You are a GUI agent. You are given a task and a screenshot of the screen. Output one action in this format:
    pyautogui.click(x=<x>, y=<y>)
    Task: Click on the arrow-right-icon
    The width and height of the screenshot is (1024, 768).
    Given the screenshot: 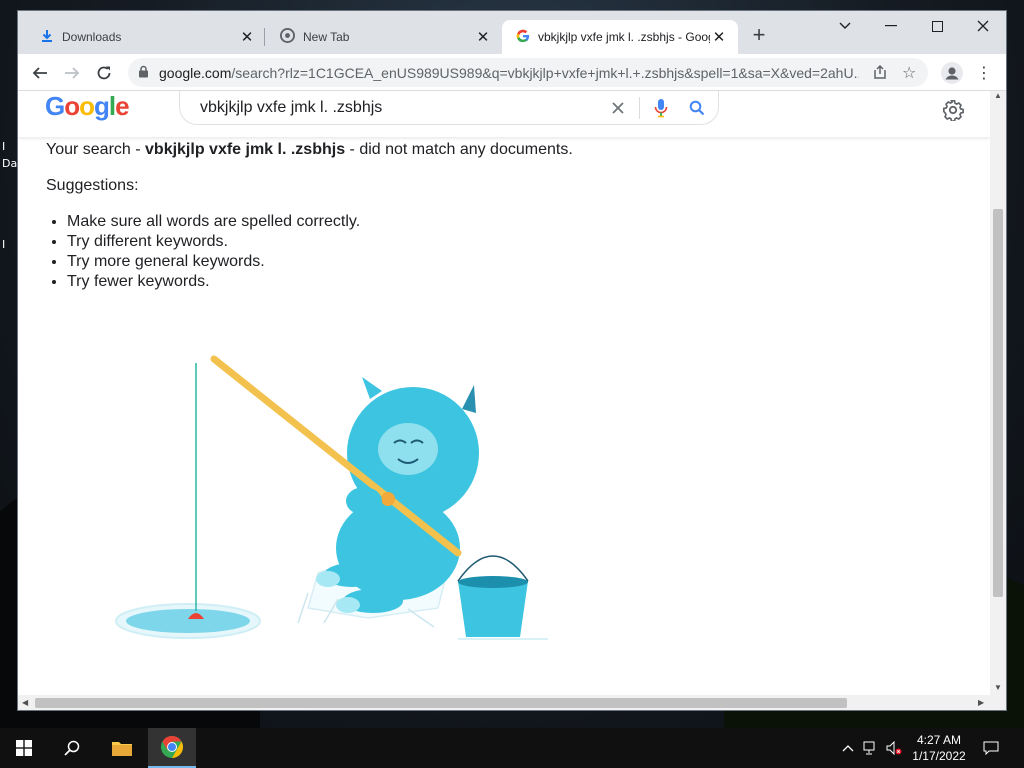 What is the action you would take?
    pyautogui.click(x=72, y=73)
    